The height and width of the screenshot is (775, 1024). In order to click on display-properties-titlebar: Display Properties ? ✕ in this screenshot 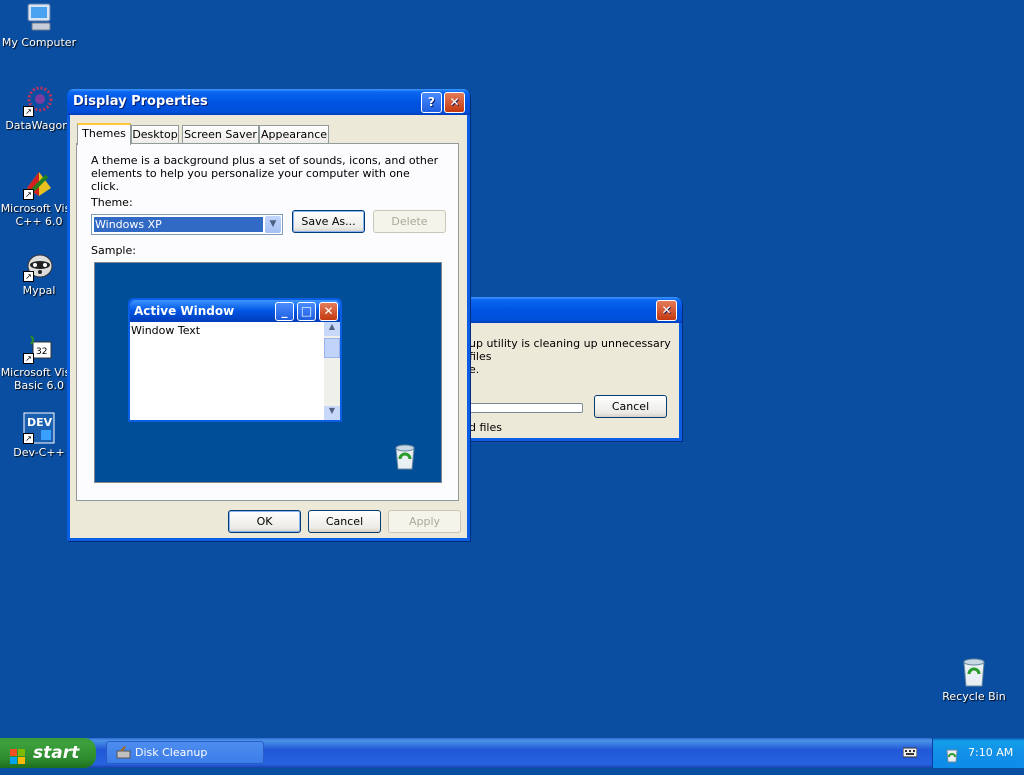, I will do `click(268, 102)`.